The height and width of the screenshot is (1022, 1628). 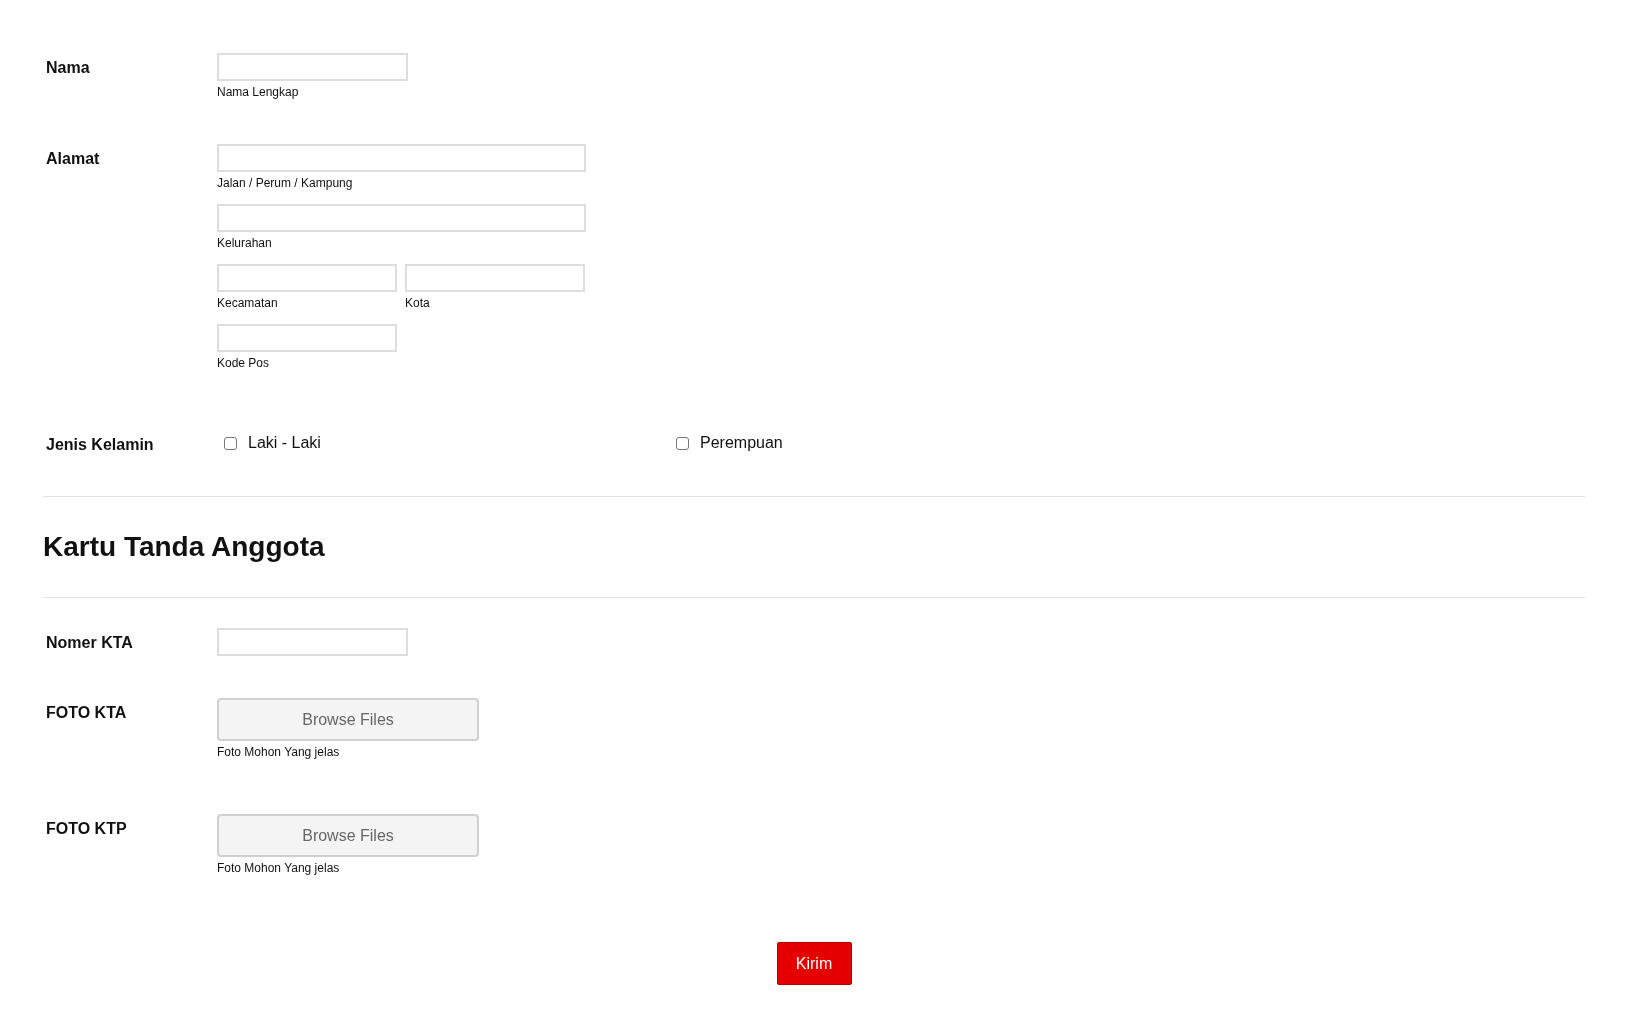 I want to click on field-label: FOTO KTP, so click(x=86, y=829).